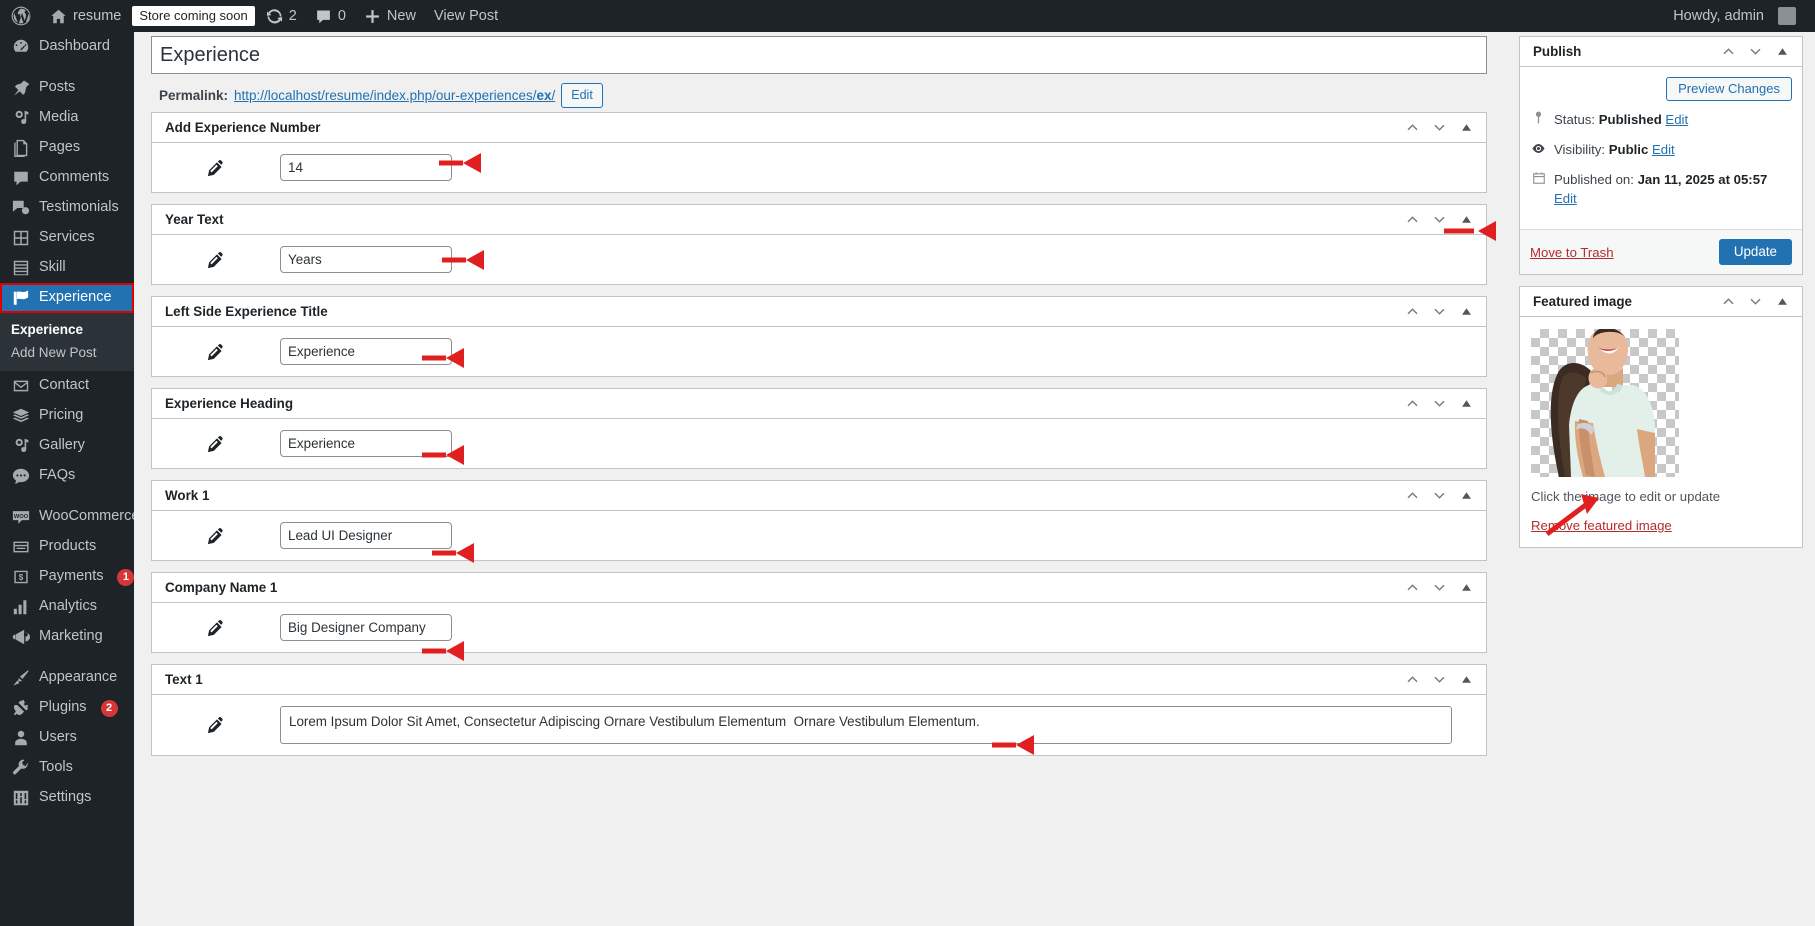 This screenshot has height=926, width=1815. What do you see at coordinates (67, 637) in the screenshot?
I see `sidebar-item-marketing: Marketing` at bounding box center [67, 637].